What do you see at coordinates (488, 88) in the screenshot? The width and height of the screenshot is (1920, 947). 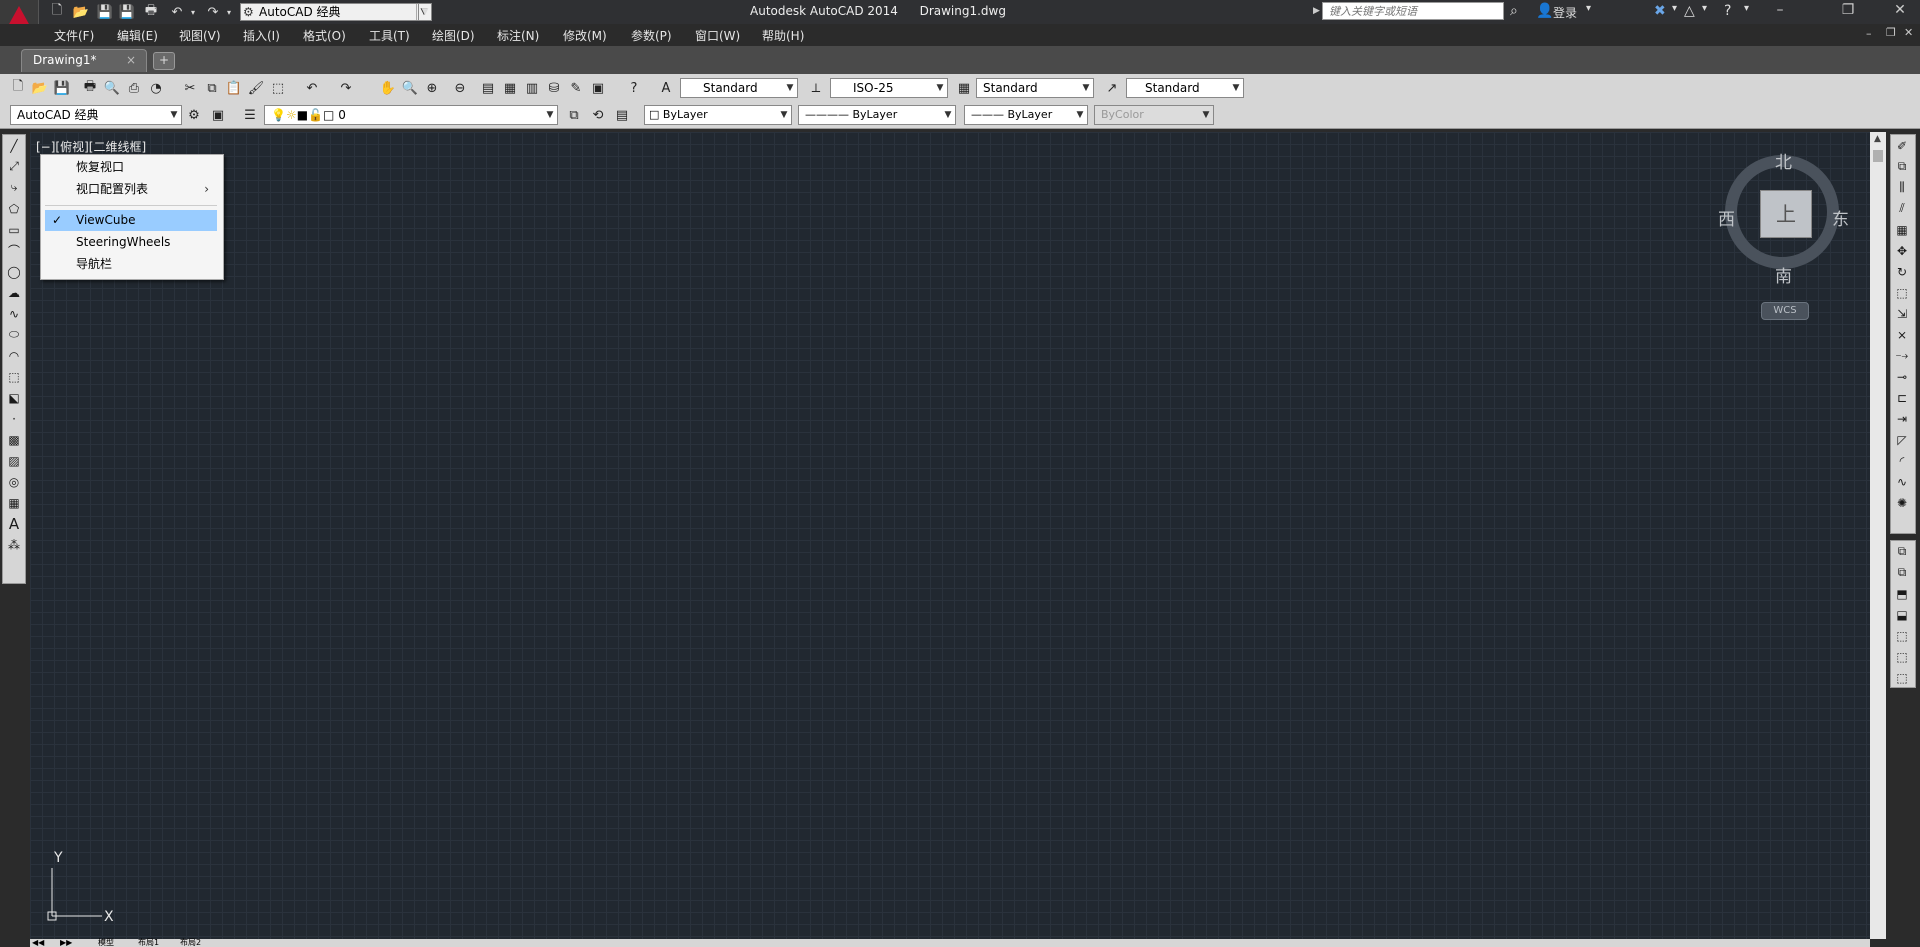 I see `properties-icon: ▤` at bounding box center [488, 88].